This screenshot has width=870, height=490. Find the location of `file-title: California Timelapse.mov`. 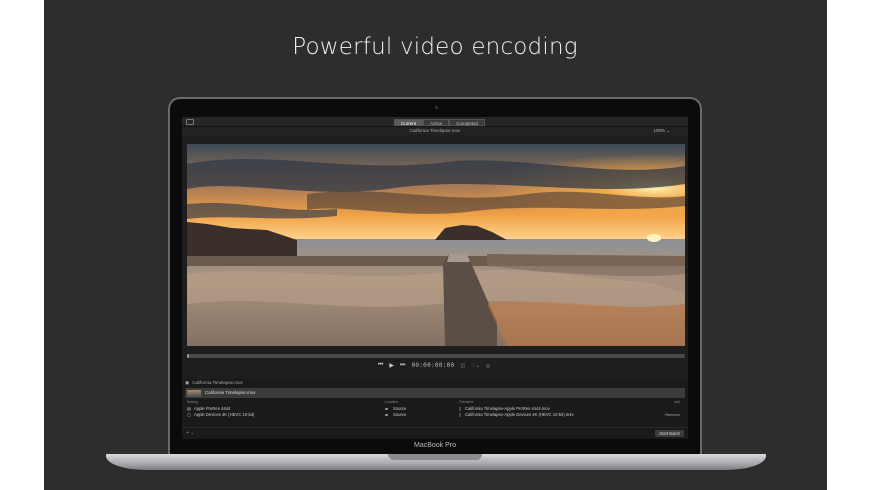

file-title: California Timelapse.mov is located at coordinates (435, 131).